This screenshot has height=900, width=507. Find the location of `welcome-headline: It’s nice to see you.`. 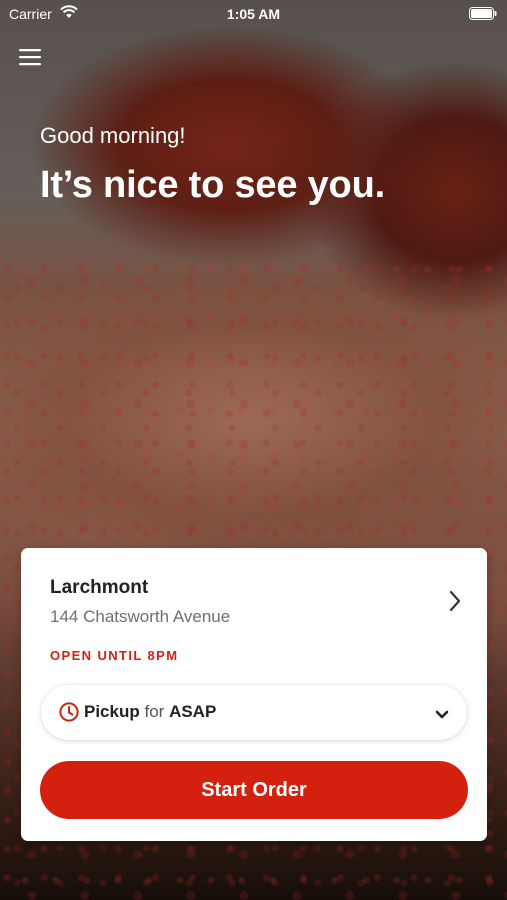

welcome-headline: It’s nice to see you. is located at coordinates (212, 185).